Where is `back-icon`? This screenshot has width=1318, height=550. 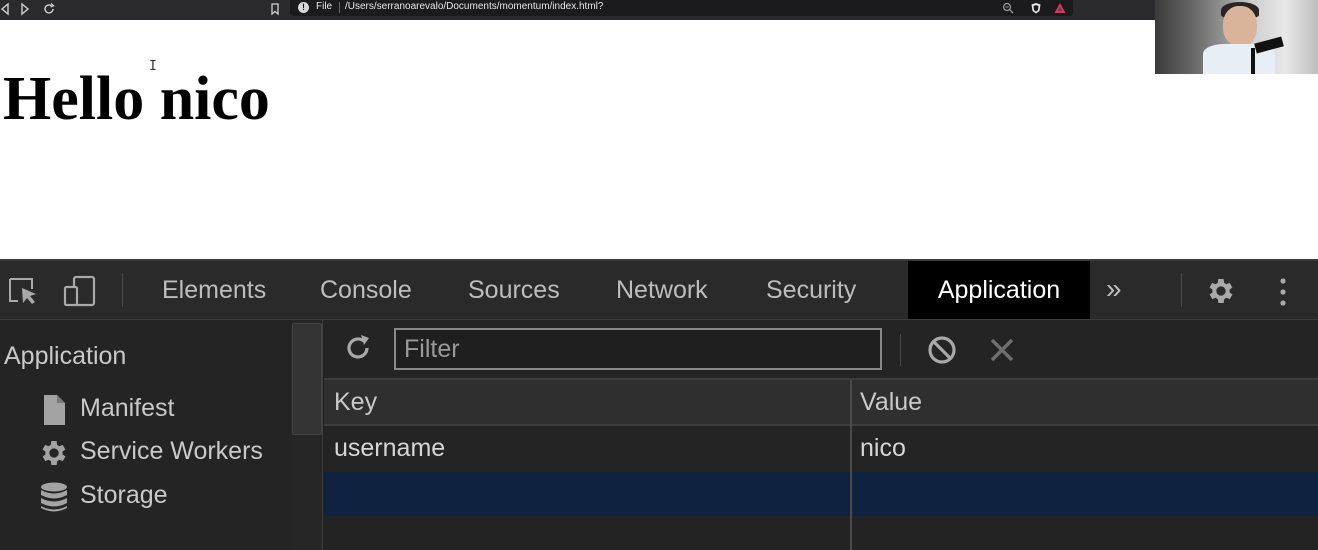
back-icon is located at coordinates (6, 9).